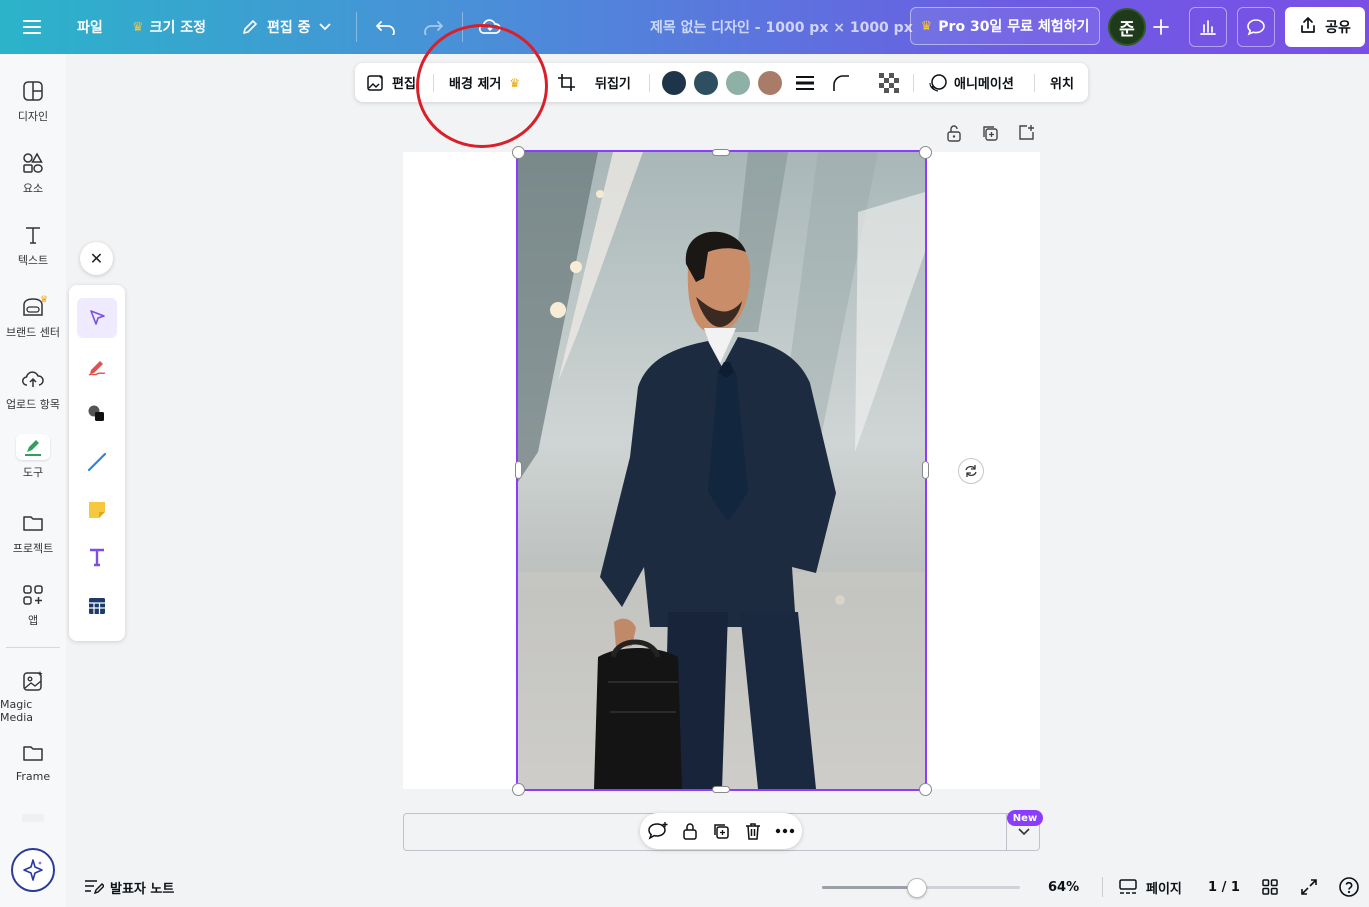  I want to click on resize-handle-right, so click(925, 470).